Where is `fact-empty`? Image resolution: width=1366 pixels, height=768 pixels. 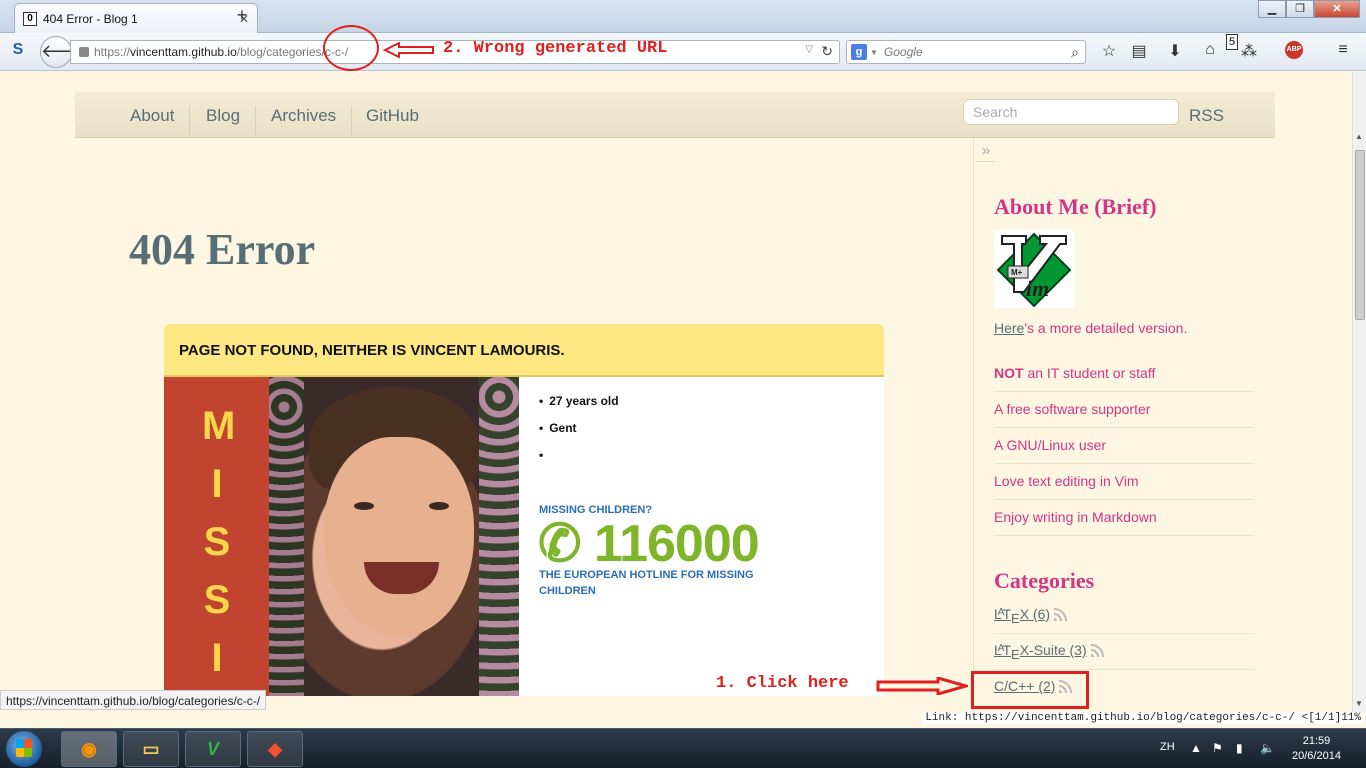
fact-empty is located at coordinates (579, 454).